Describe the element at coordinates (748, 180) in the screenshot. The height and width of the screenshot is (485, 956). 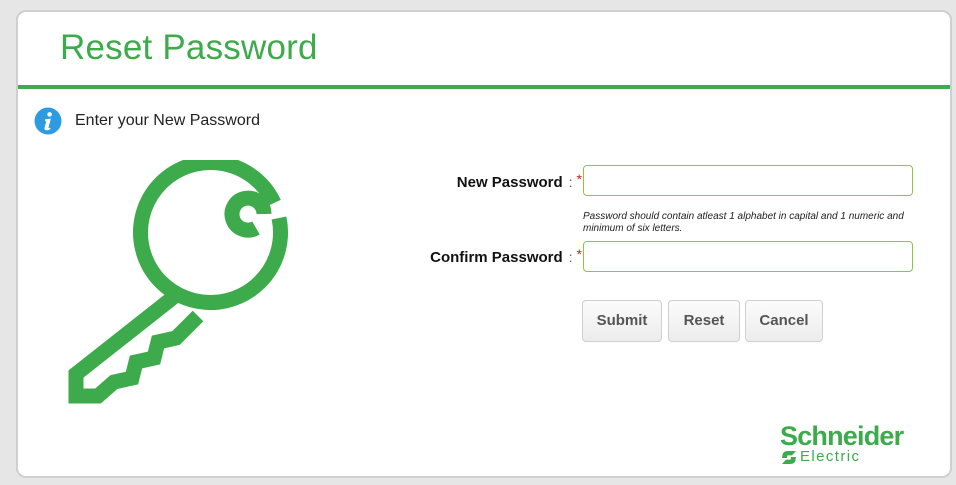
I see `new-password-input` at that location.